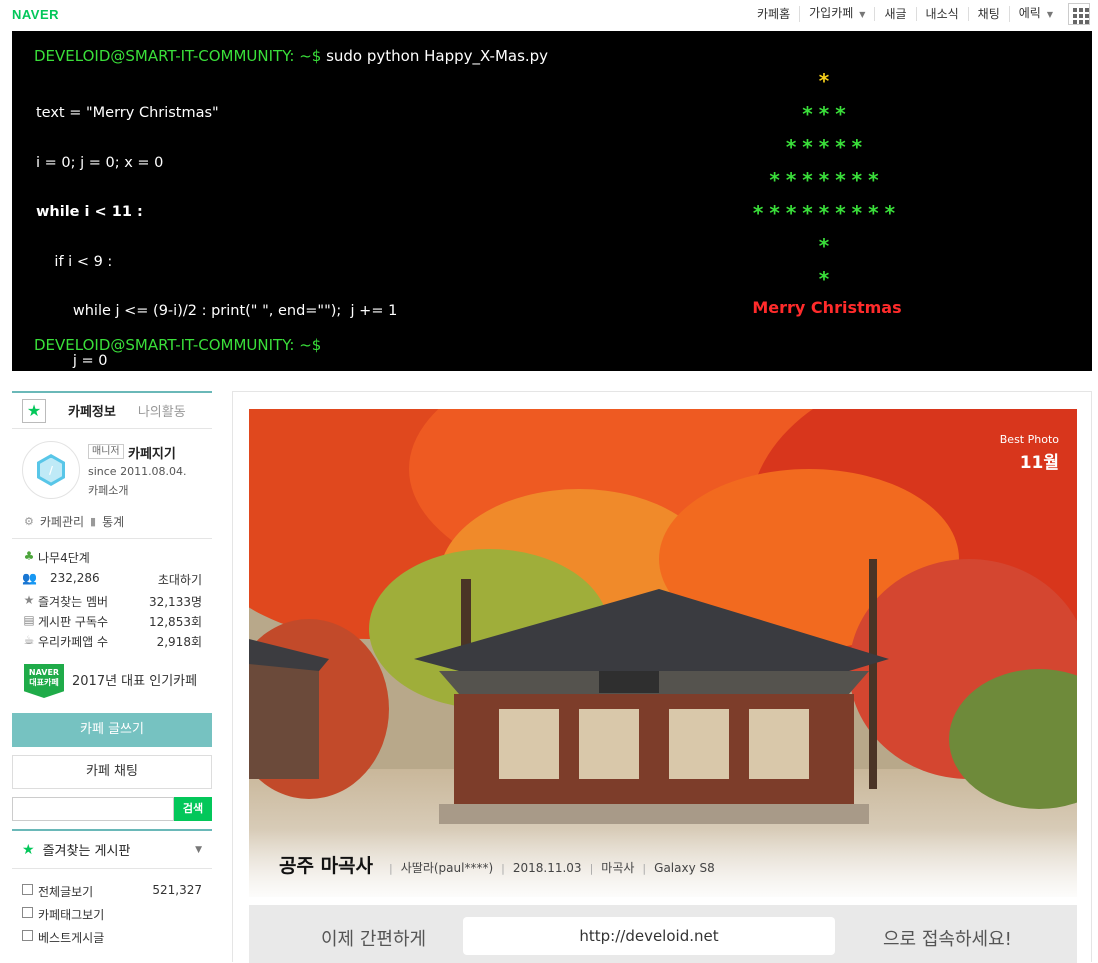 The height and width of the screenshot is (963, 1098). What do you see at coordinates (112, 936) in the screenshot?
I see `board-item: 베스트게시글` at bounding box center [112, 936].